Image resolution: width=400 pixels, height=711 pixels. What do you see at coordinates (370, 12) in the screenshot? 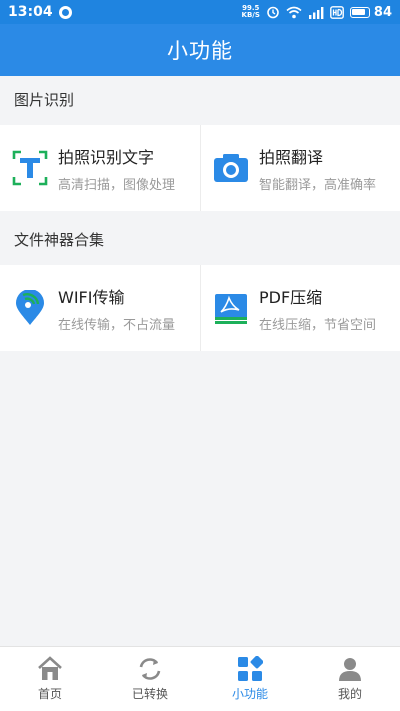
I see `battery-icon: 84` at bounding box center [370, 12].